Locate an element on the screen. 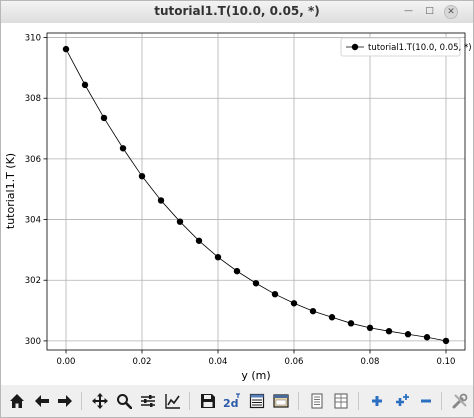  back-button is located at coordinates (42, 401).